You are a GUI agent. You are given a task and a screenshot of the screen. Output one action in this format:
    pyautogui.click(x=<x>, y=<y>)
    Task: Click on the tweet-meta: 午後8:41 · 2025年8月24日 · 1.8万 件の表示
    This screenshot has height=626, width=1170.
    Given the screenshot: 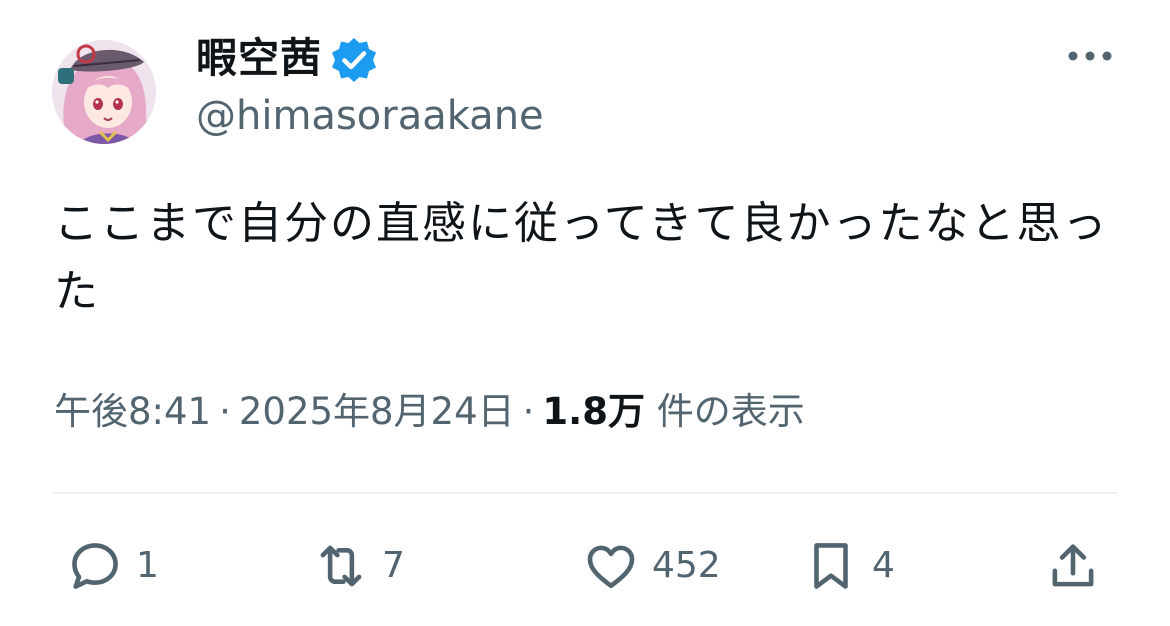 What is the action you would take?
    pyautogui.click(x=429, y=412)
    